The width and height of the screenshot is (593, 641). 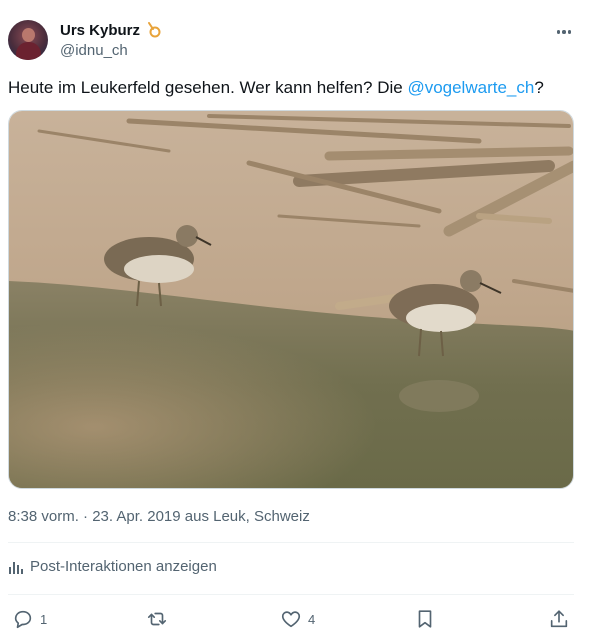 What do you see at coordinates (28, 35) in the screenshot?
I see `avatar-head` at bounding box center [28, 35].